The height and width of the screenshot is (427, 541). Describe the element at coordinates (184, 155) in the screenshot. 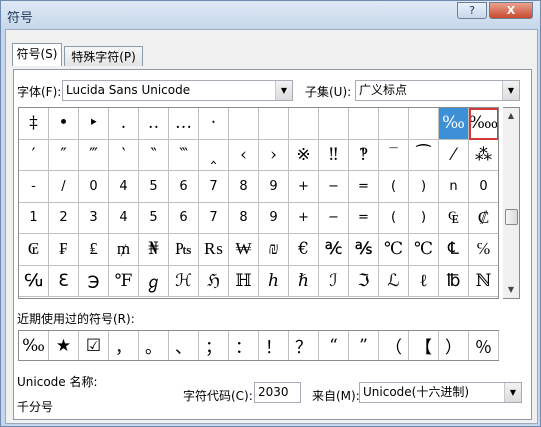

I see `symbol-cell: ‷` at that location.